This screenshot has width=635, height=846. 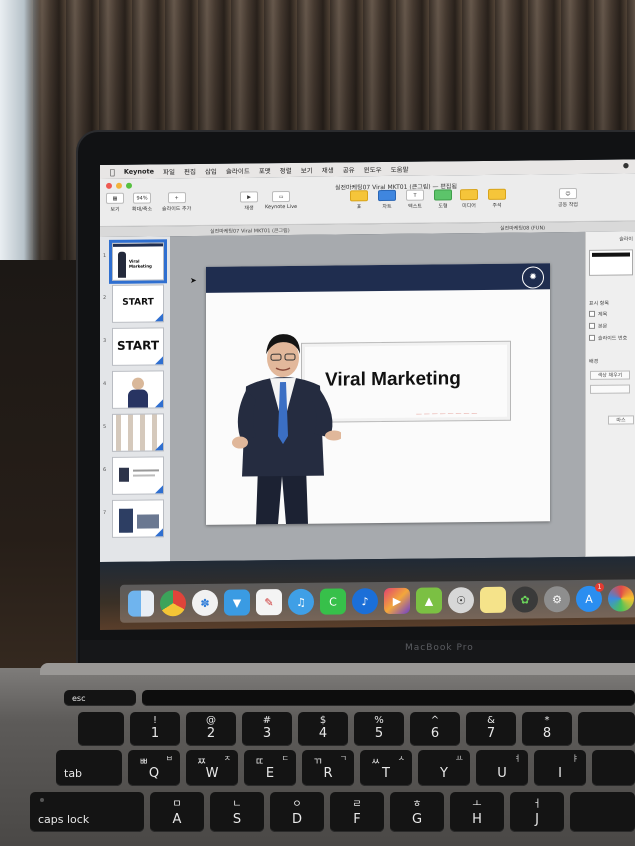 What do you see at coordinates (328, 170) in the screenshot?
I see `menu-item-play: 재생` at bounding box center [328, 170].